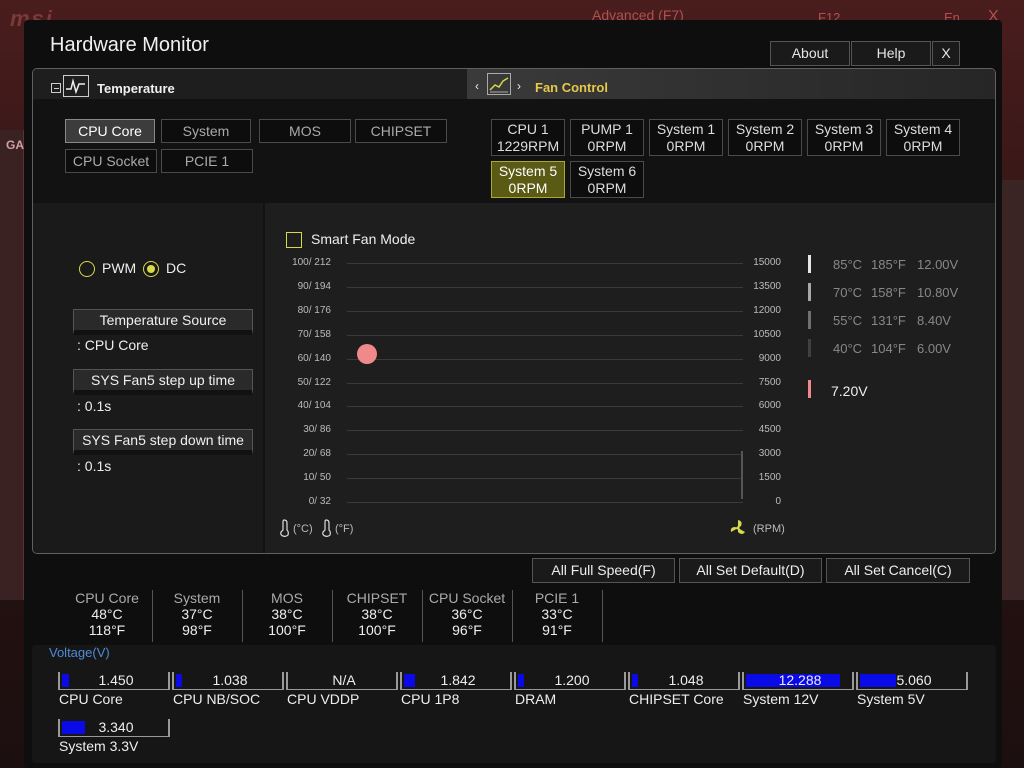 This screenshot has width=1024, height=768. What do you see at coordinates (765, 137) in the screenshot?
I see `fan-system2-button: System 2 0RPM` at bounding box center [765, 137].